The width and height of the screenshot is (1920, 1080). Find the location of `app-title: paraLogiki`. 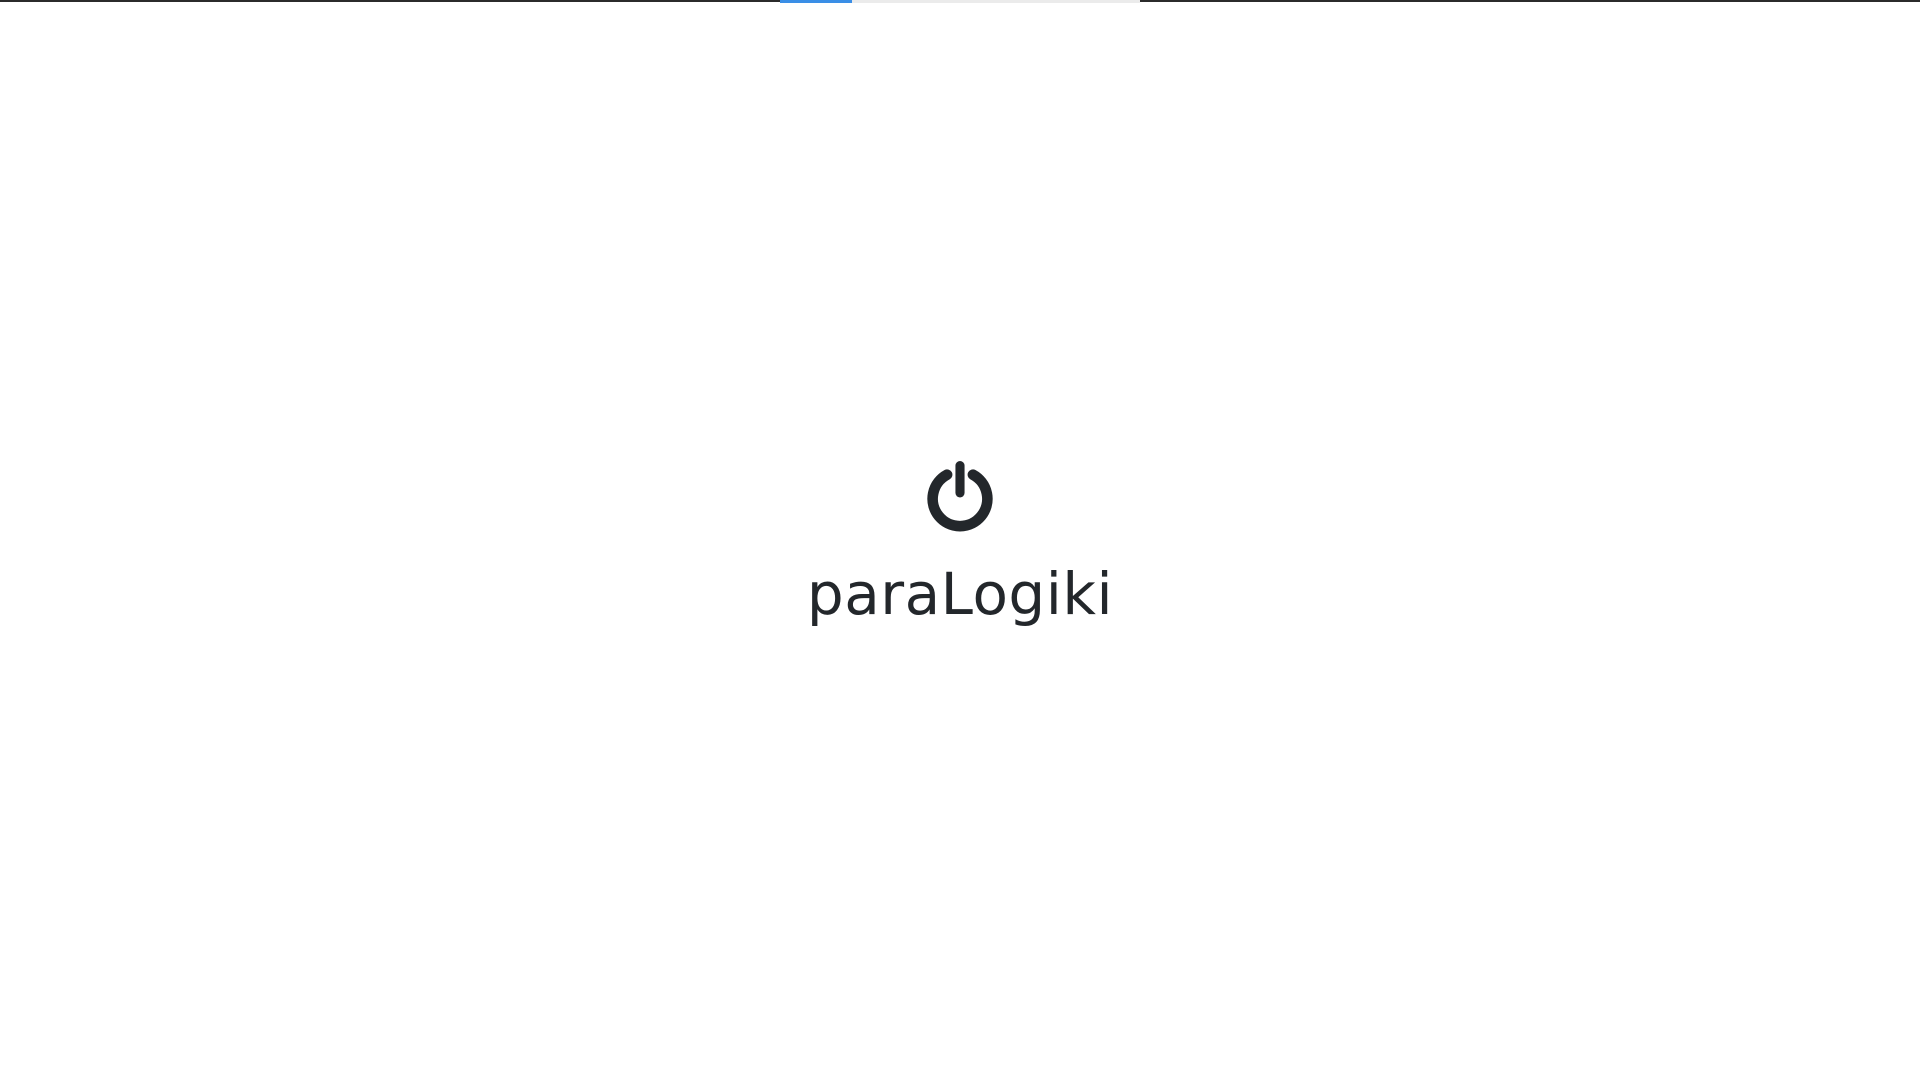

app-title: paraLogiki is located at coordinates (960, 594).